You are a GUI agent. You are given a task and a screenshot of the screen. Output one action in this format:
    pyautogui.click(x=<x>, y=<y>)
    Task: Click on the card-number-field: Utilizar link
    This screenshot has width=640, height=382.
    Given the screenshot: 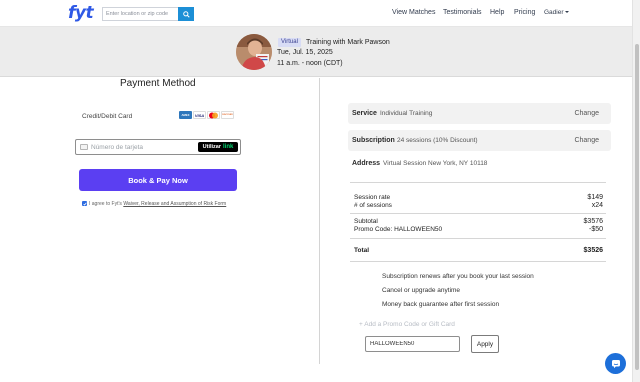 What is the action you would take?
    pyautogui.click(x=158, y=147)
    